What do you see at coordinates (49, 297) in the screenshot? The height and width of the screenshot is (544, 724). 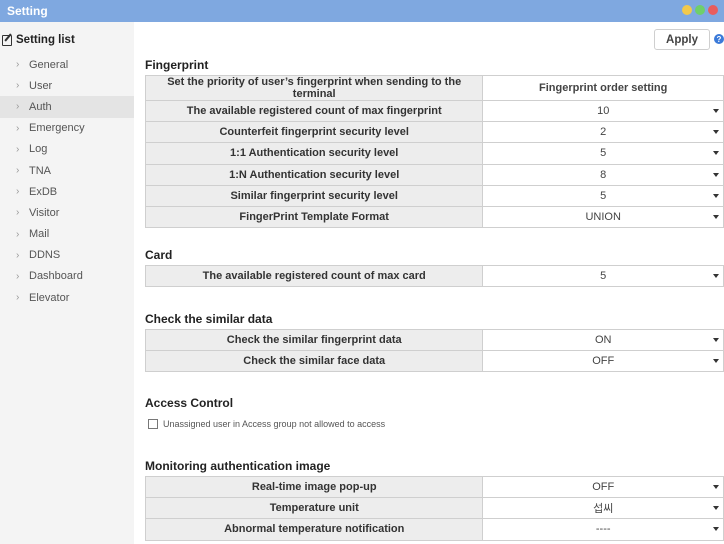 I see `sidebar-item-label: Elevator` at bounding box center [49, 297].